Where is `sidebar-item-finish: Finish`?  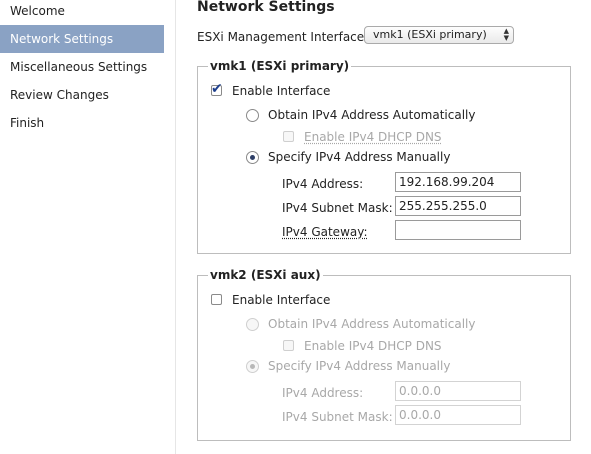 sidebar-item-finish: Finish is located at coordinates (82, 123).